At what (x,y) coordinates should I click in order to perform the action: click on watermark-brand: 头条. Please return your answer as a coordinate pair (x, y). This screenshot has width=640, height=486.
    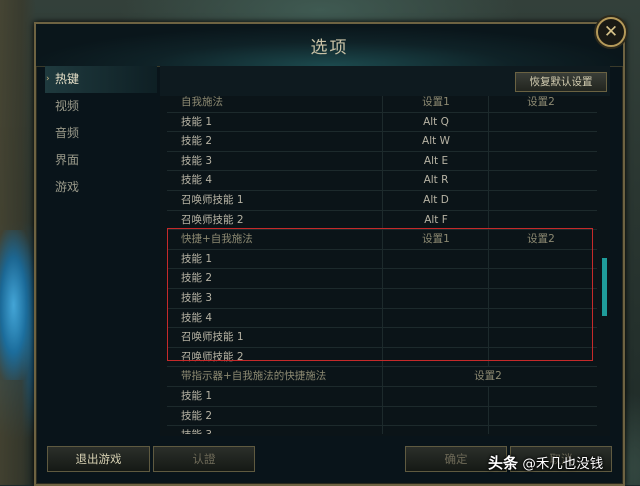
    Looking at the image, I should click on (503, 463).